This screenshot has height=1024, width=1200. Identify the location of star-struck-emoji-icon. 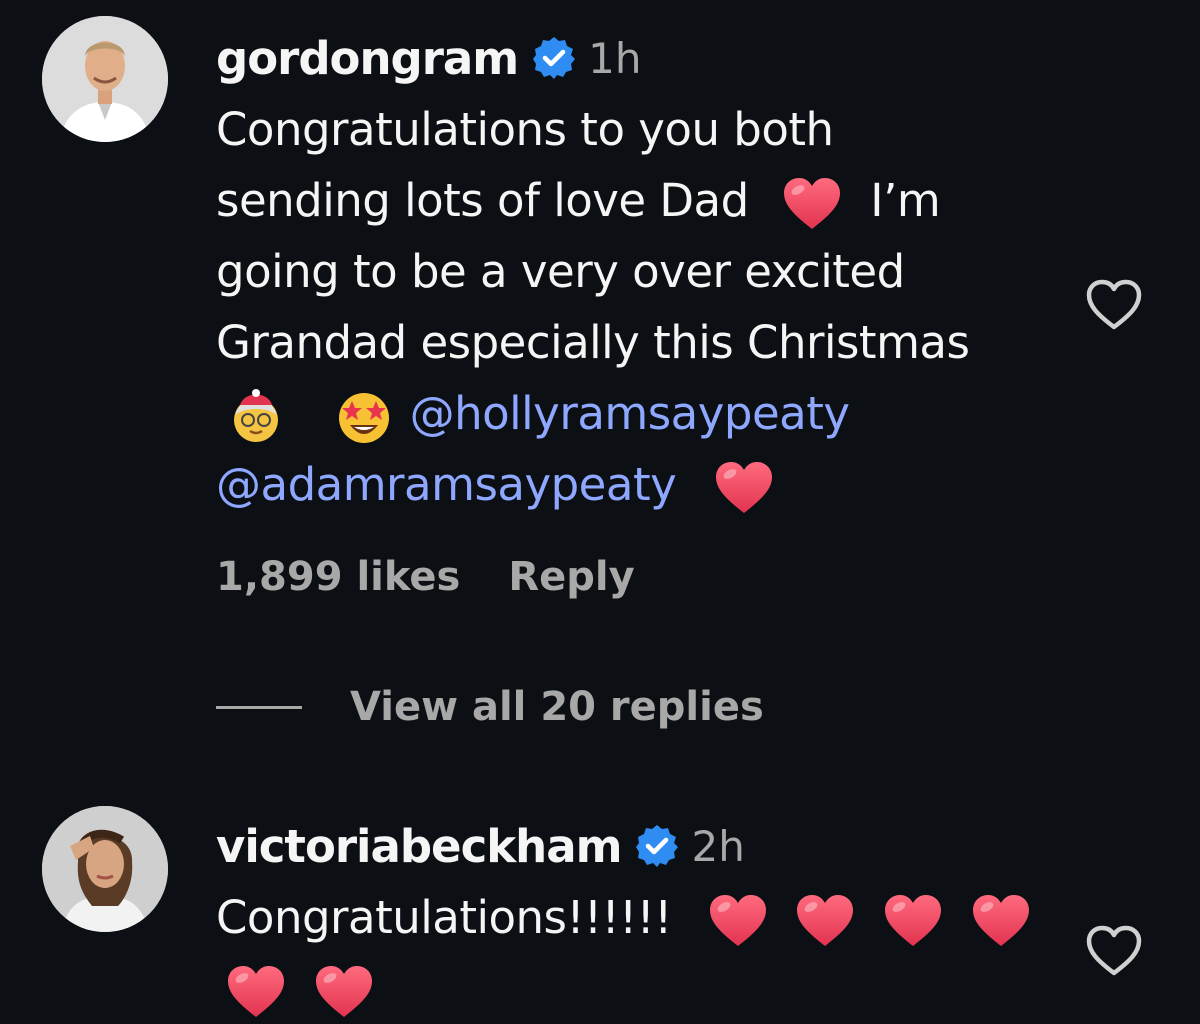
(364, 417).